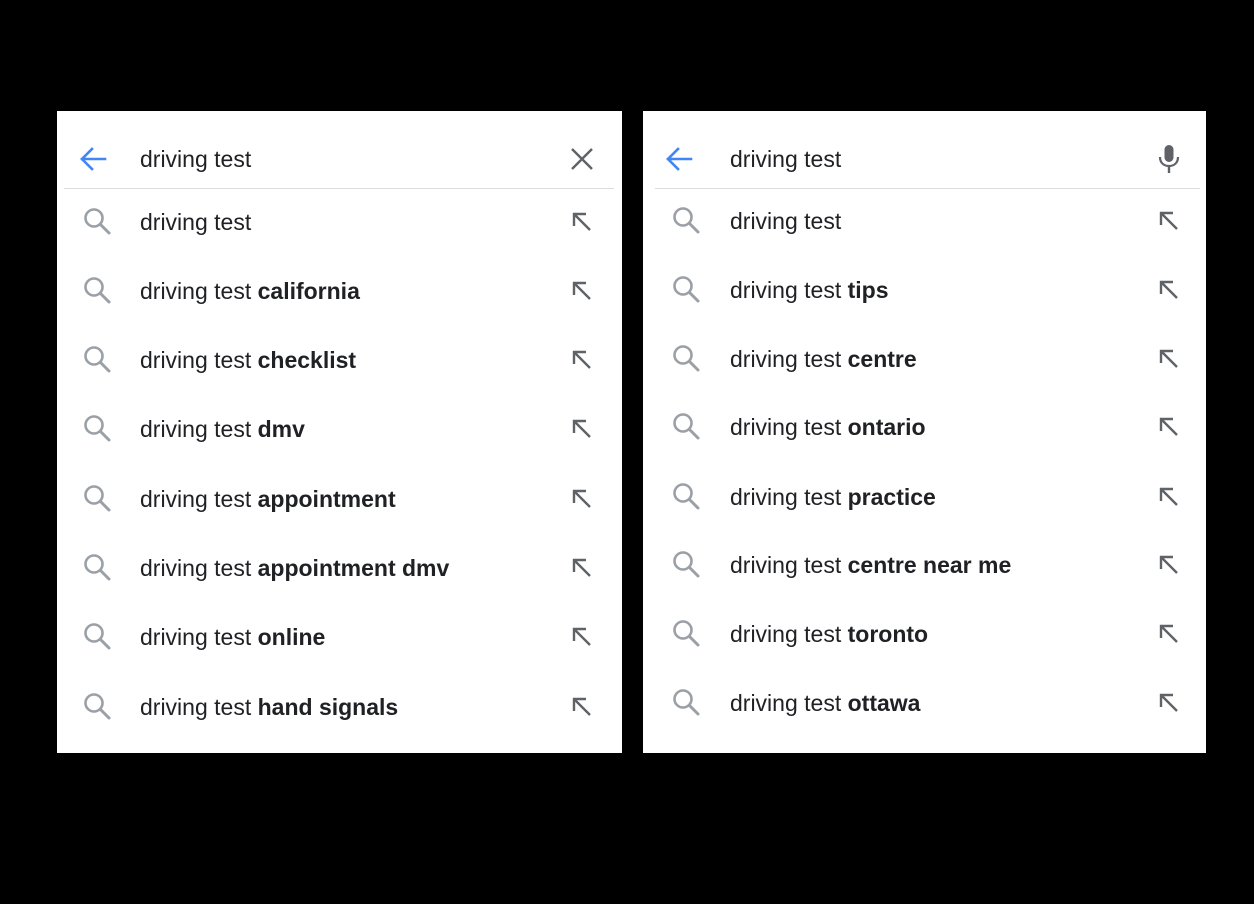 The width and height of the screenshot is (1254, 904). I want to click on suggestion-text: driving test dmv, so click(222, 429).